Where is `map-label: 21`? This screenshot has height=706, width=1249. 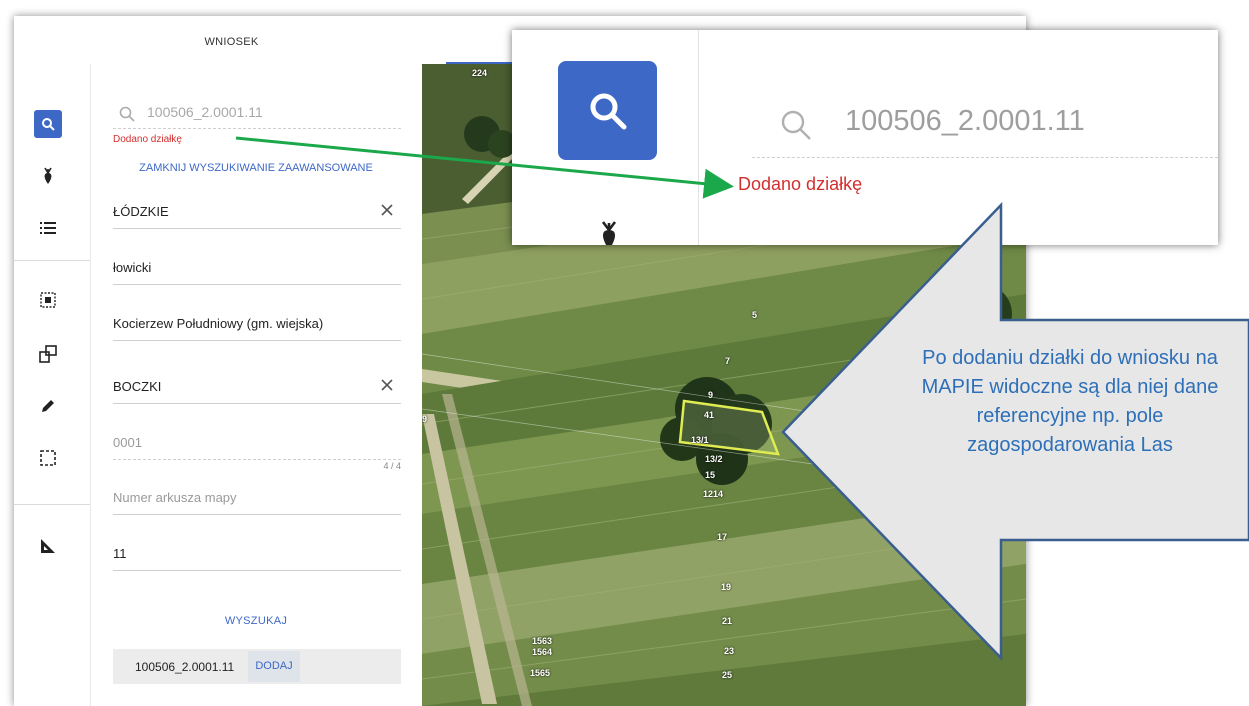
map-label: 21 is located at coordinates (727, 621).